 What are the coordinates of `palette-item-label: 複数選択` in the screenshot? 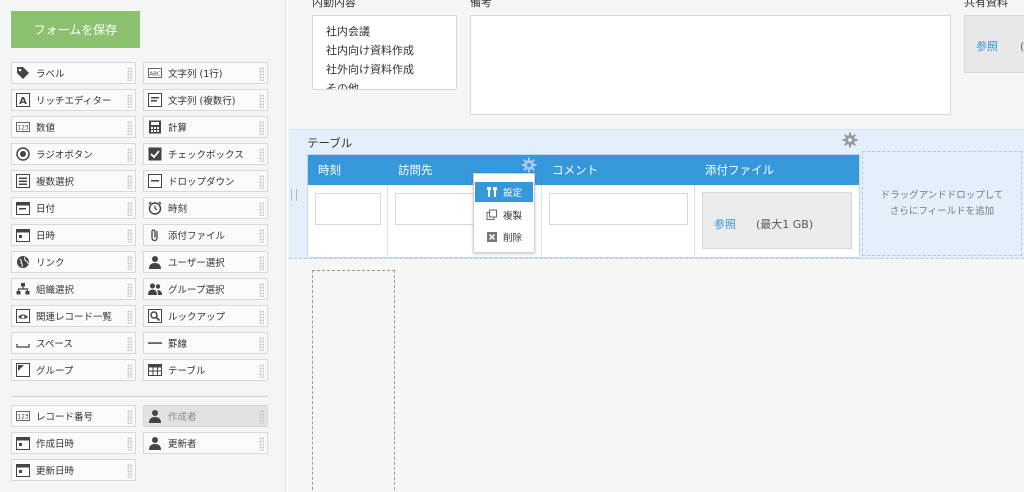 It's located at (55, 182).